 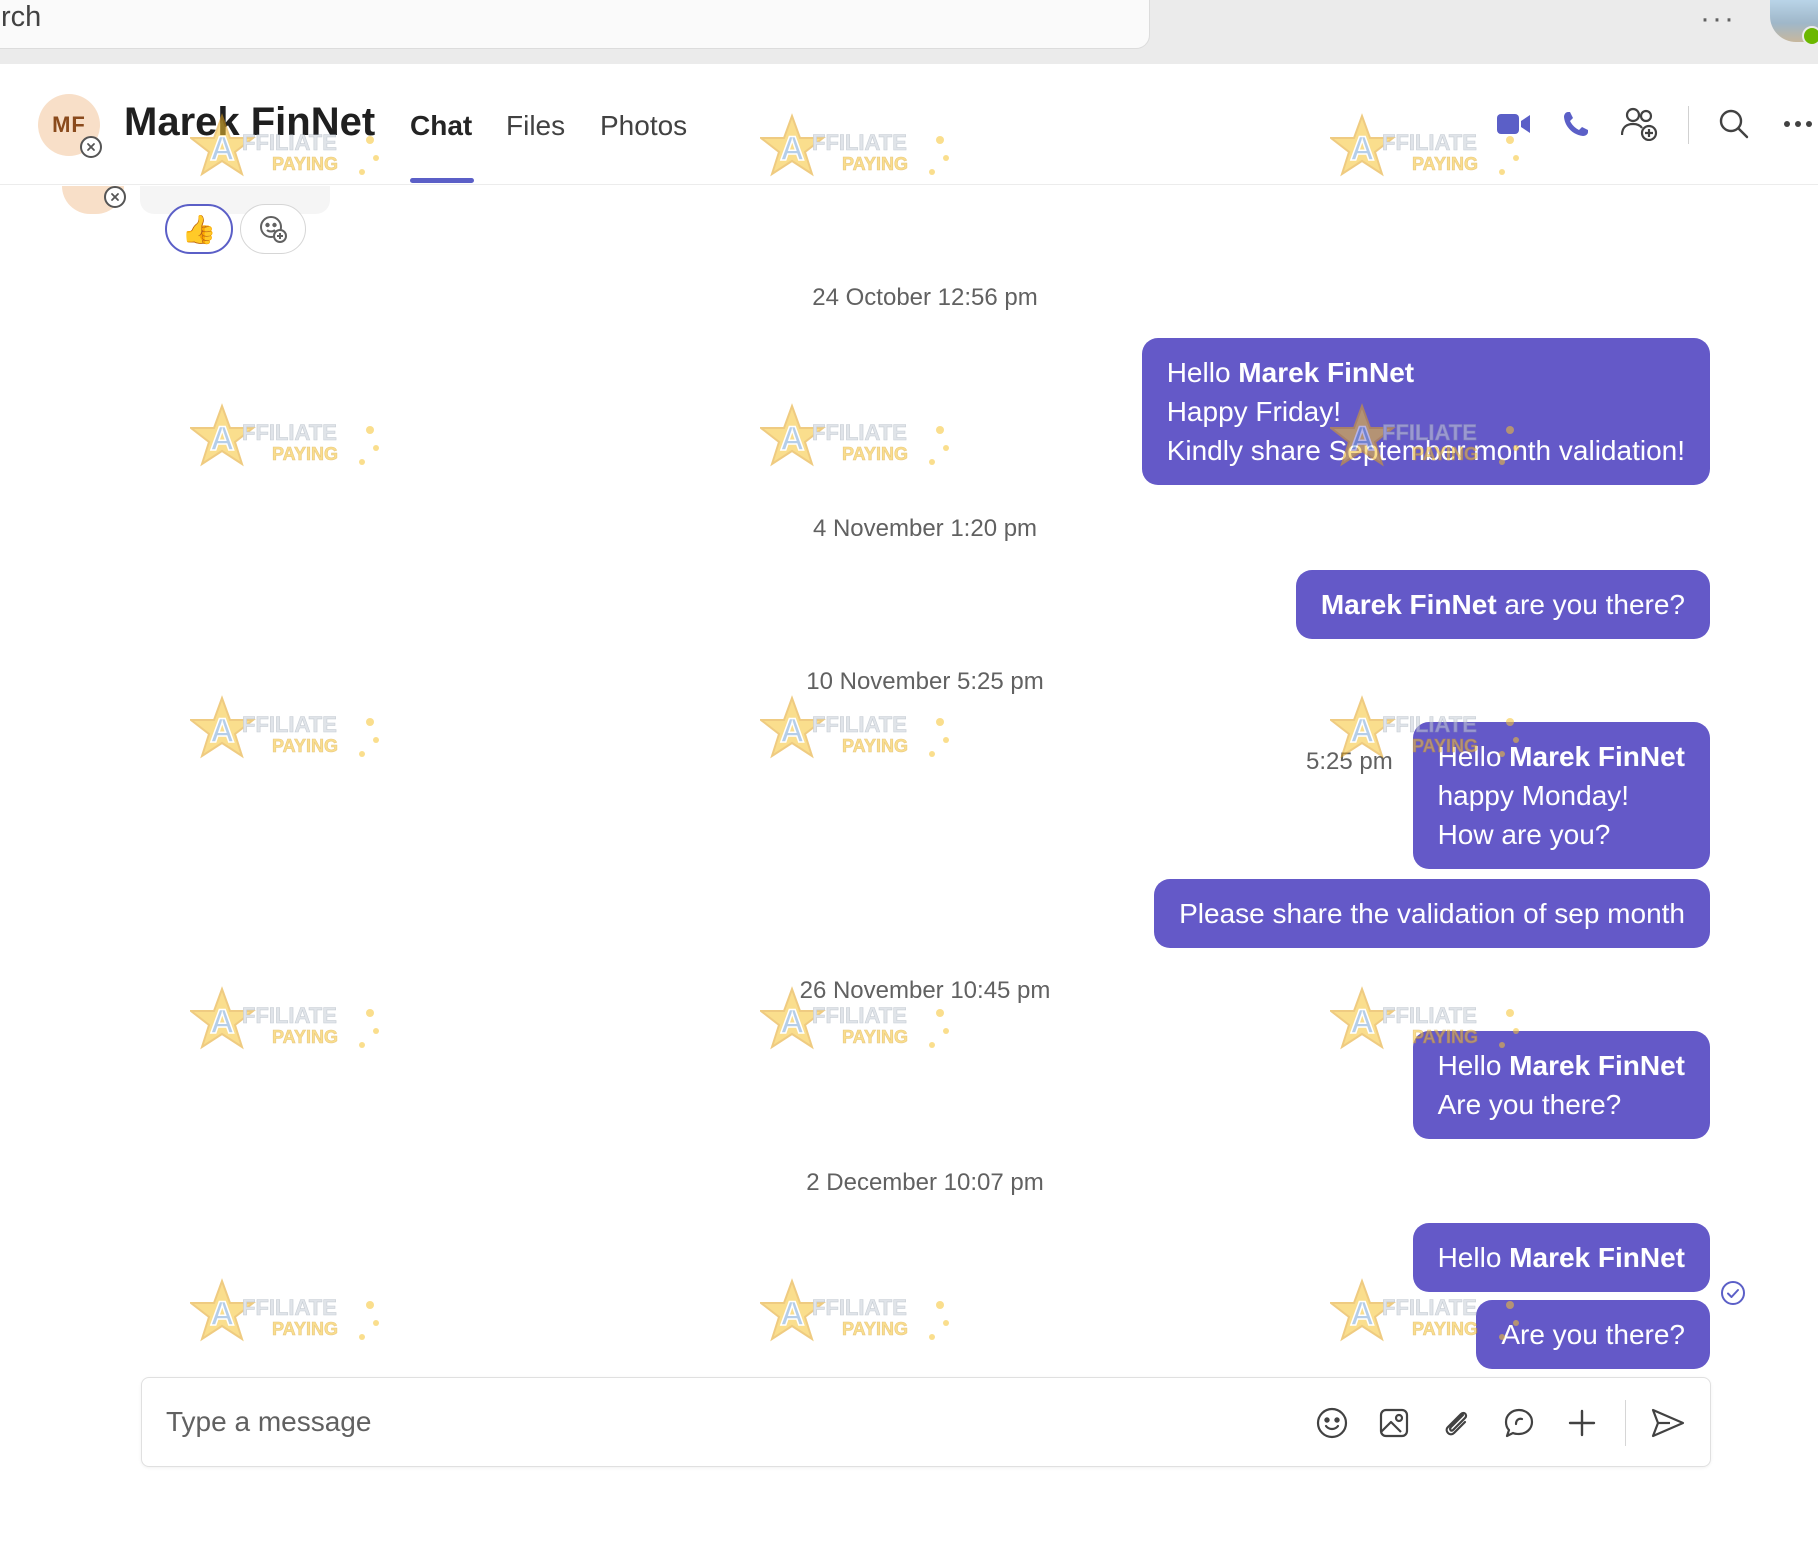 What do you see at coordinates (1253, 411) in the screenshot?
I see `message-line: Happy Friday!` at bounding box center [1253, 411].